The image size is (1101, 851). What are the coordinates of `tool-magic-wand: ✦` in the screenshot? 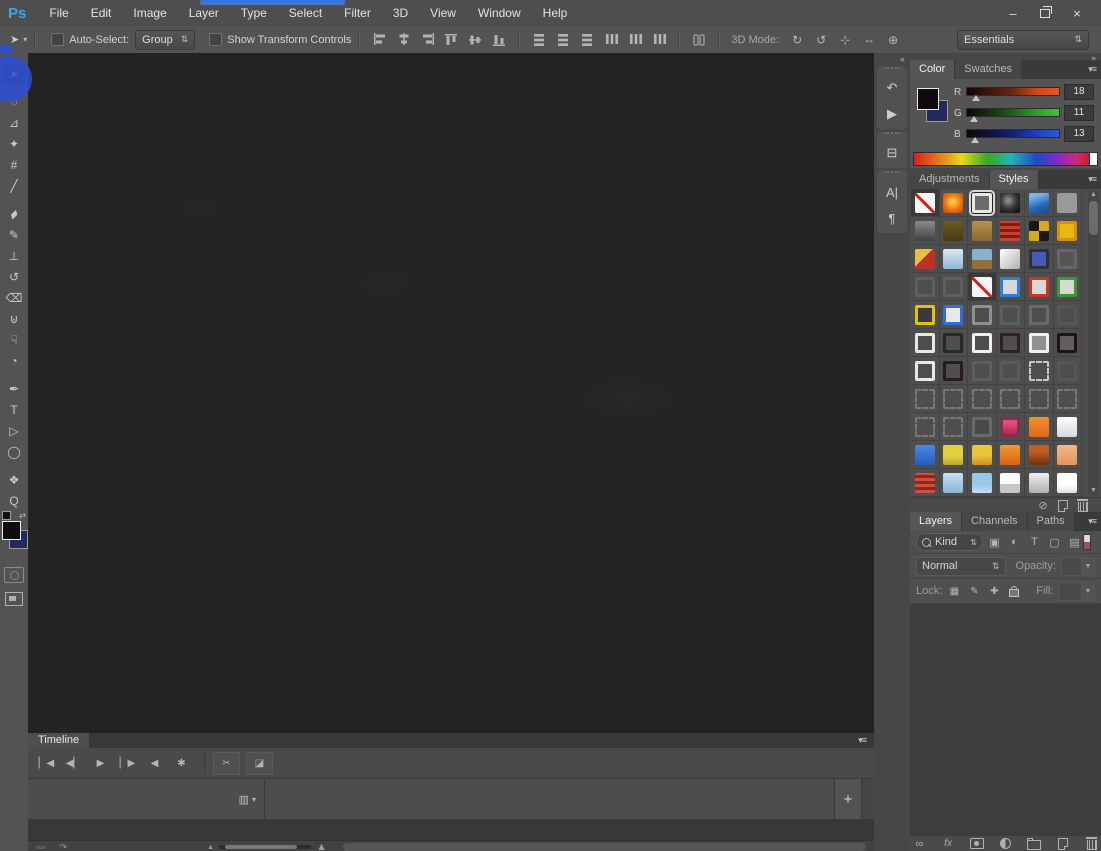 It's located at (14, 143).